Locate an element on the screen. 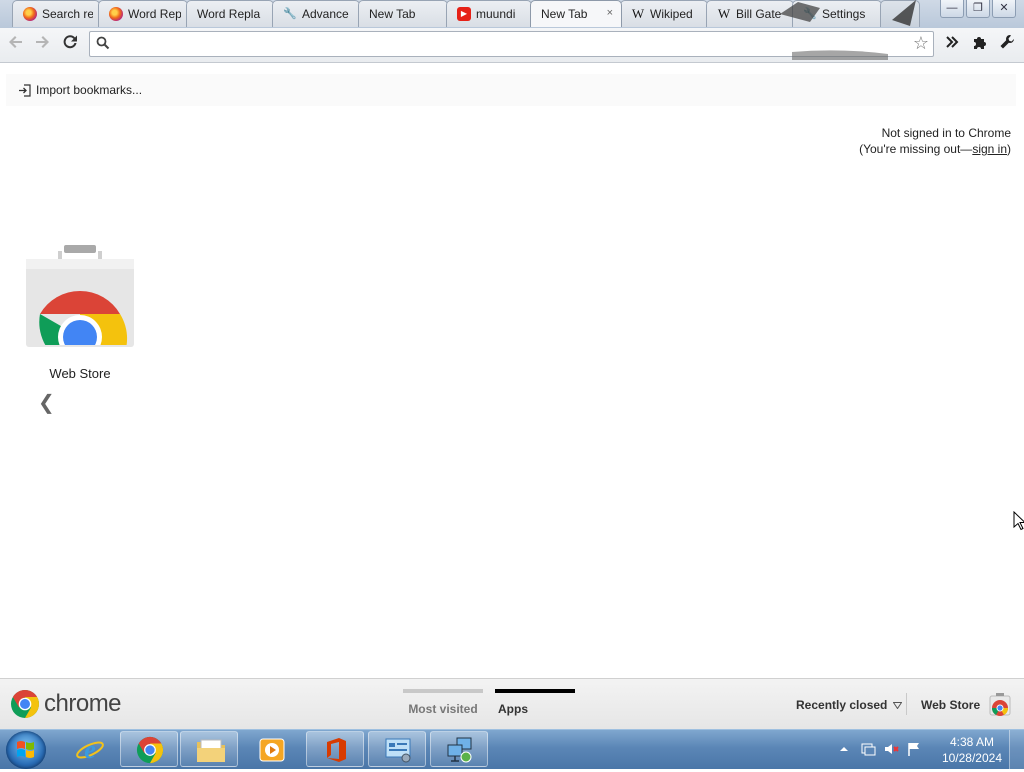 This screenshot has width=1024, height=772. puzzle-piece-icon is located at coordinates (980, 43).